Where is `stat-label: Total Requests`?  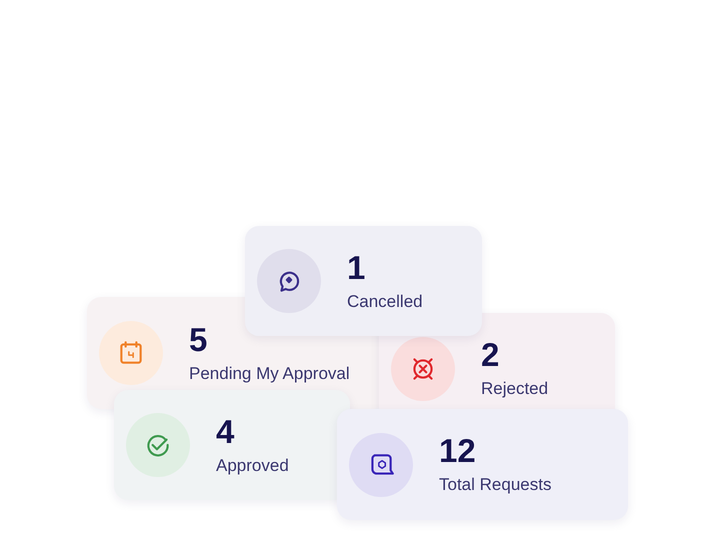 stat-label: Total Requests is located at coordinates (495, 485).